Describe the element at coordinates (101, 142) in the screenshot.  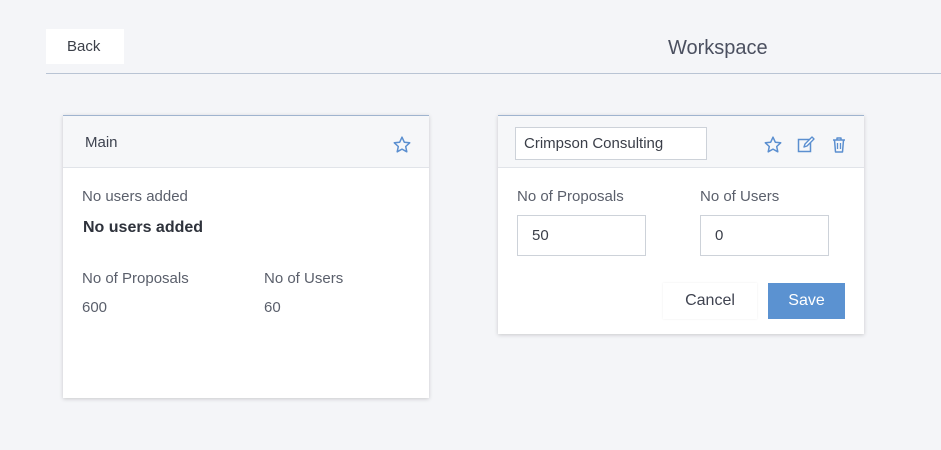
I see `card-title: Main` at that location.